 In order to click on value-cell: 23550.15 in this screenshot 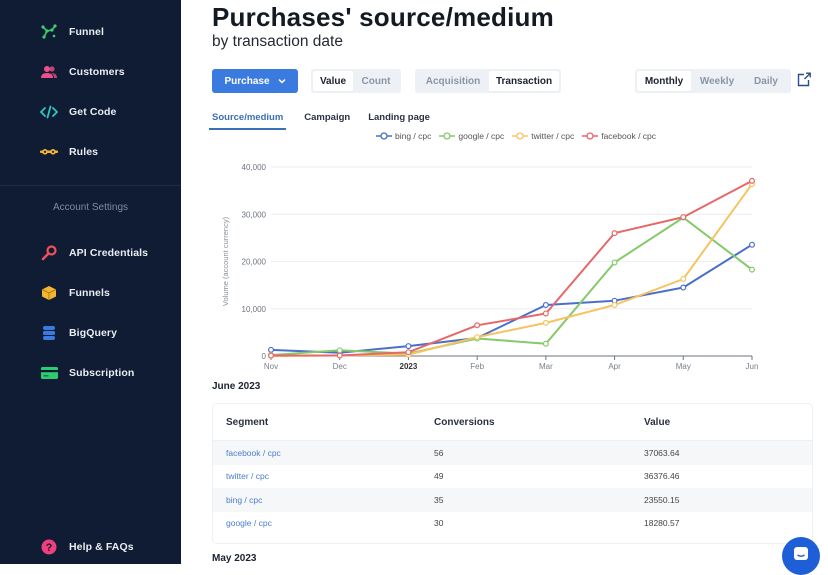, I will do `click(662, 499)`.